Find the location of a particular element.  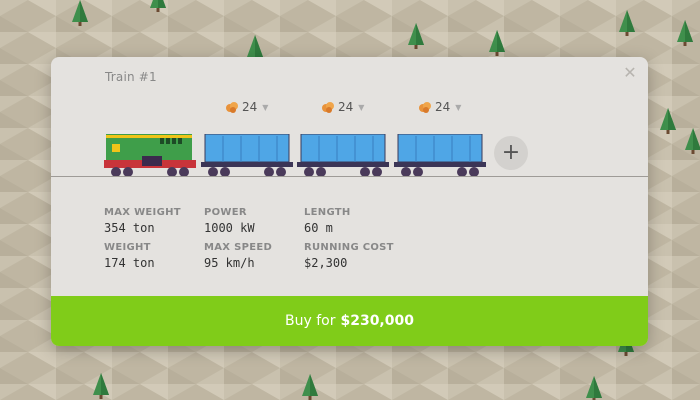

locomotive is located at coordinates (150, 154).